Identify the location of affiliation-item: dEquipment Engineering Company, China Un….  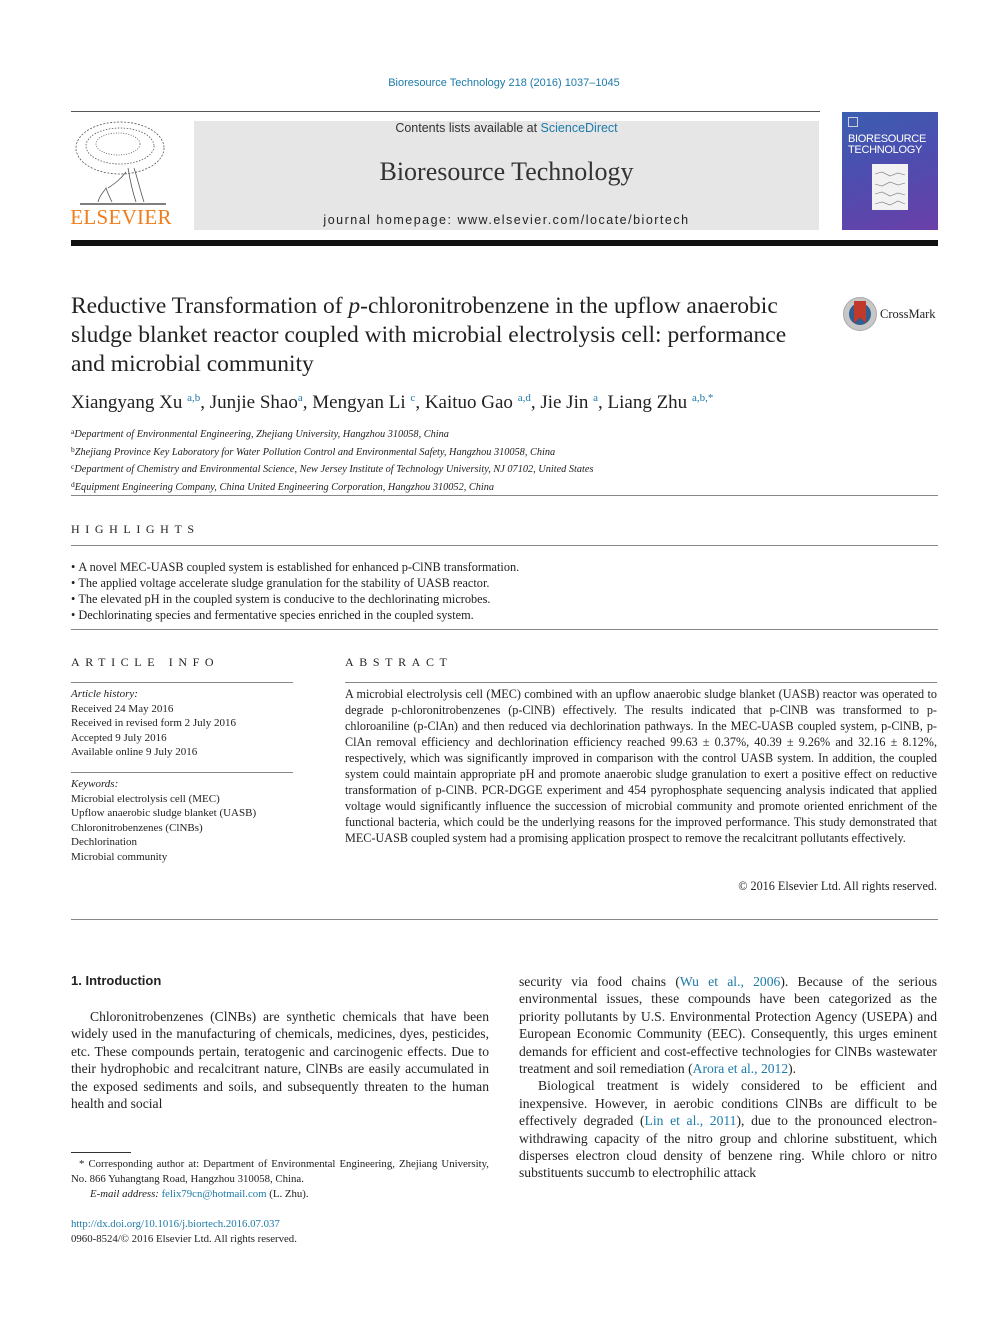
(332, 487).